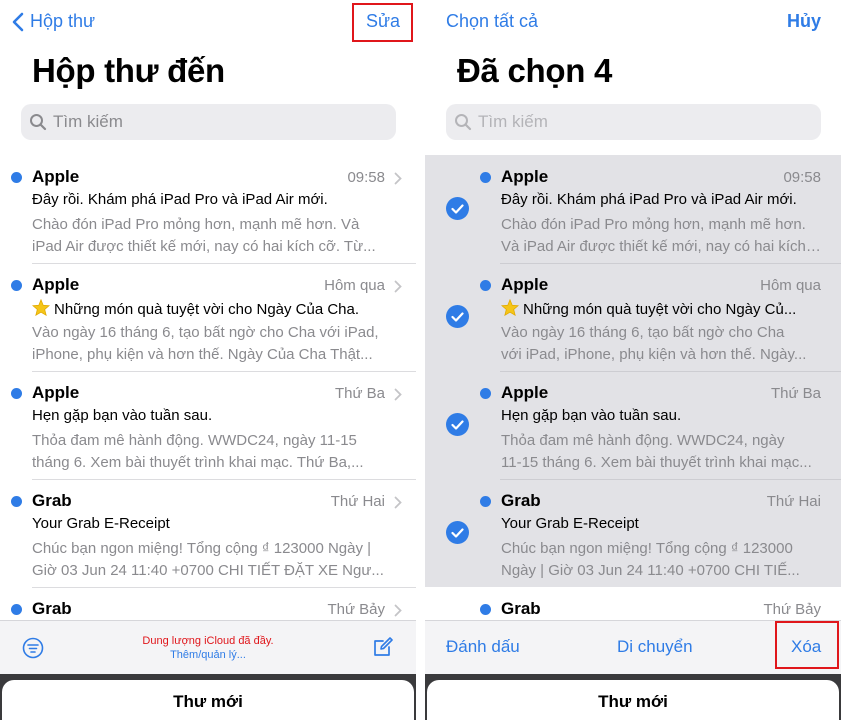 This screenshot has height=720, width=841. What do you see at coordinates (483, 647) in the screenshot?
I see `mark-button: Đánh dấu` at bounding box center [483, 647].